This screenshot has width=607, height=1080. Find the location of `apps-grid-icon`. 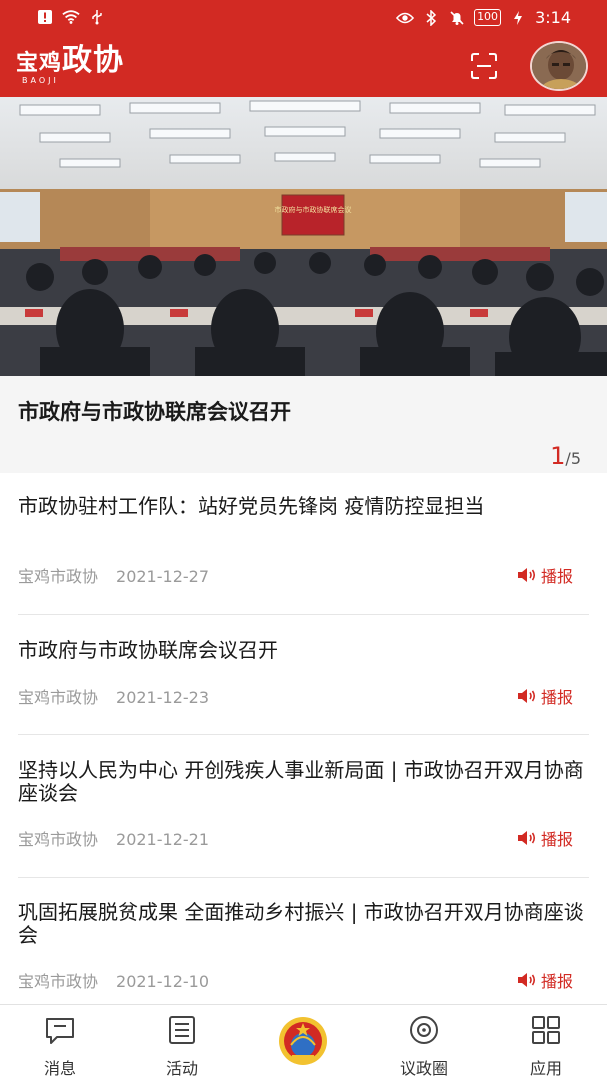

apps-grid-icon is located at coordinates (546, 1030).